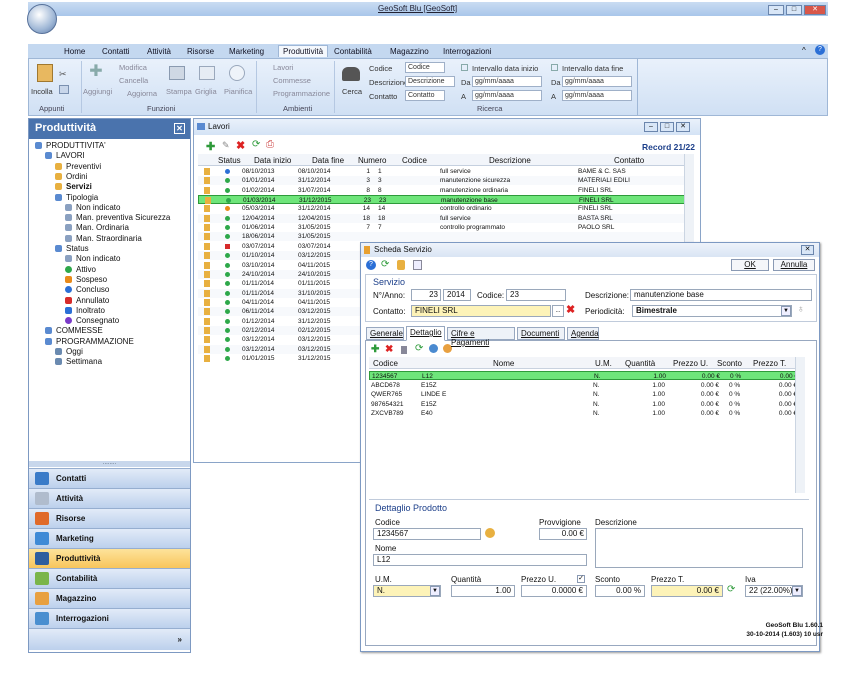 The width and height of the screenshot is (856, 678). Describe the element at coordinates (729, 363) in the screenshot. I see `col-sconto: Sconto` at that location.